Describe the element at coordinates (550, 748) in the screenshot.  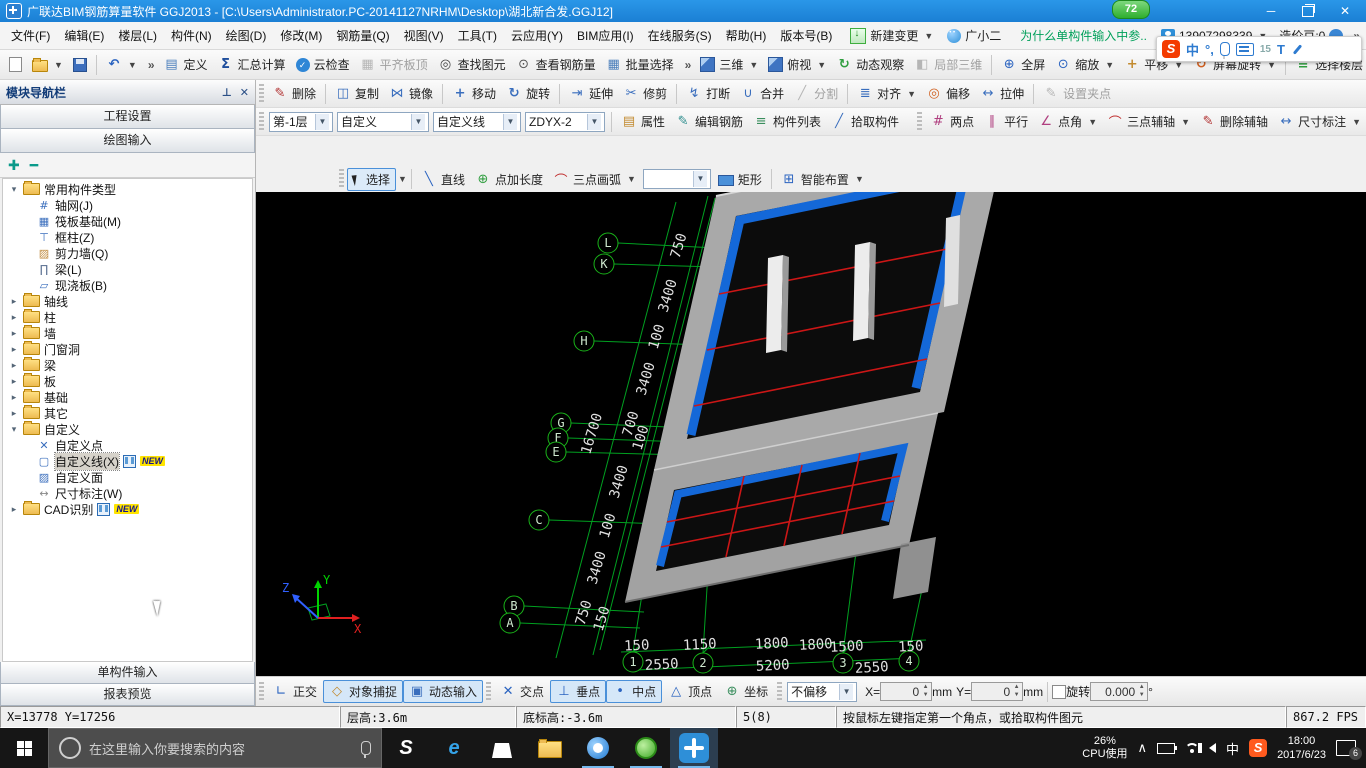
I see `taskbar-explorer-icon` at that location.